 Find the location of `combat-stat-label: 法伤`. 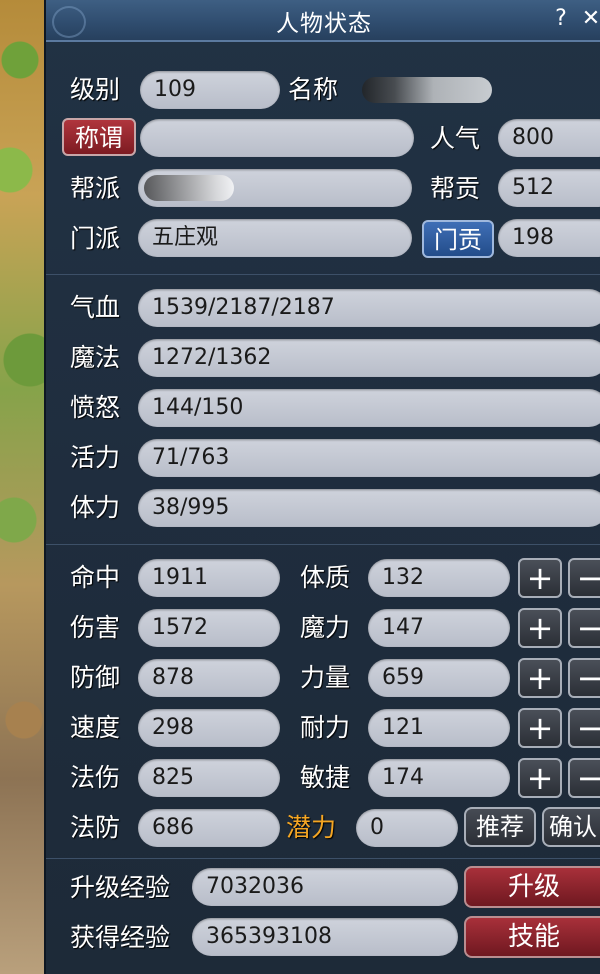

combat-stat-label: 法伤 is located at coordinates (95, 777).